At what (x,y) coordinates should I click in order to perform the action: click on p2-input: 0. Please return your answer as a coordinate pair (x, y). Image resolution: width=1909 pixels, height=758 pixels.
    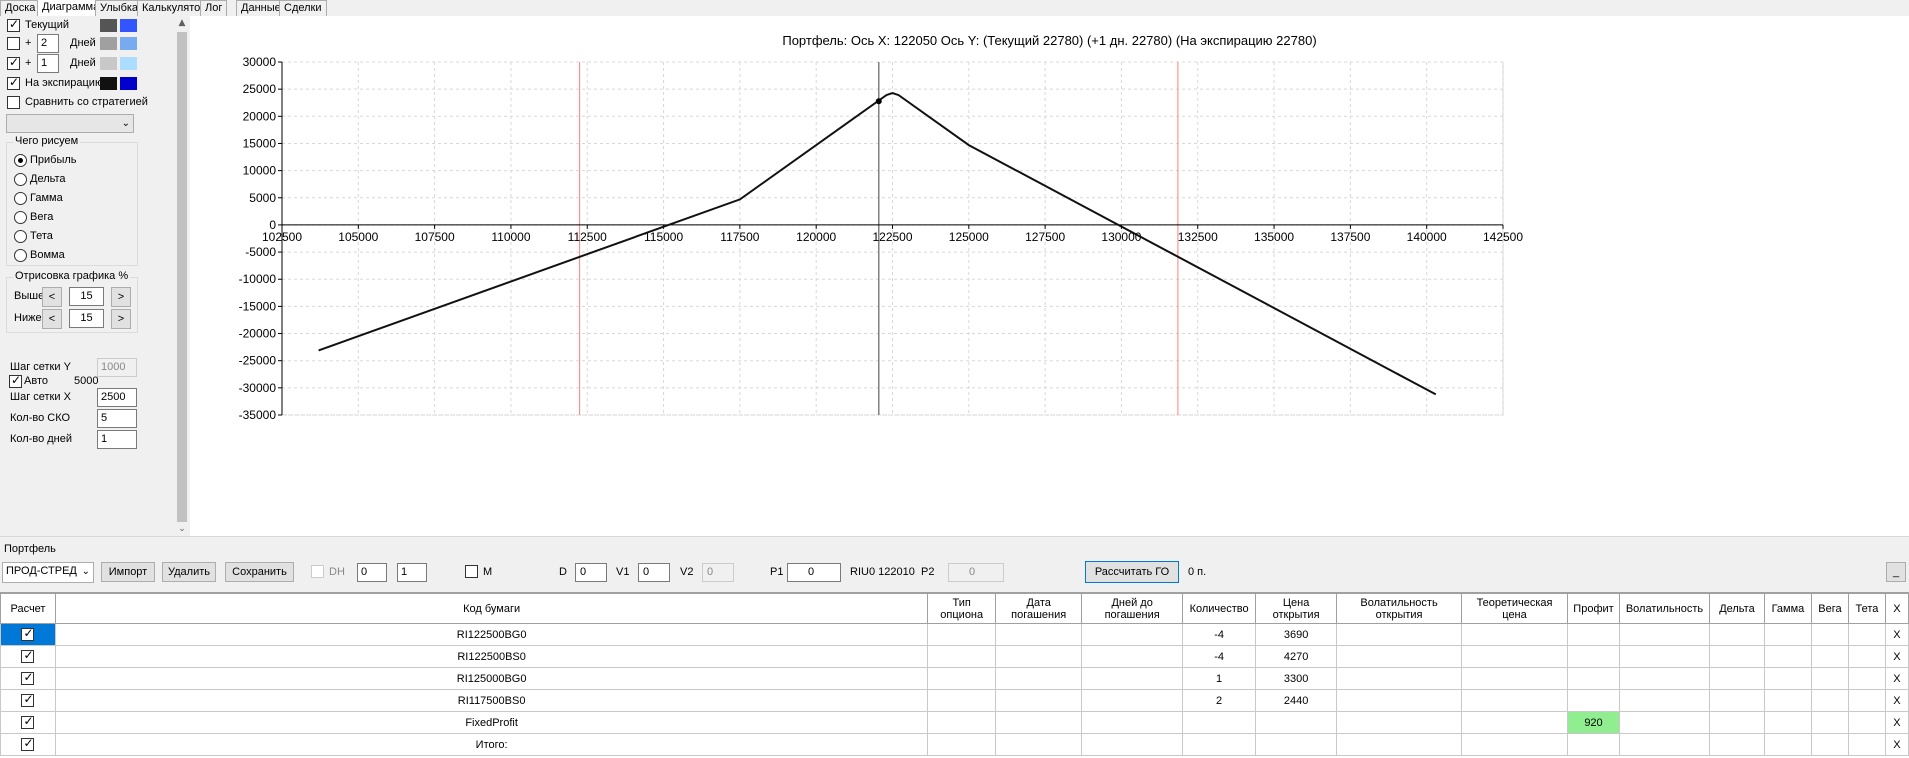
    Looking at the image, I should click on (976, 572).